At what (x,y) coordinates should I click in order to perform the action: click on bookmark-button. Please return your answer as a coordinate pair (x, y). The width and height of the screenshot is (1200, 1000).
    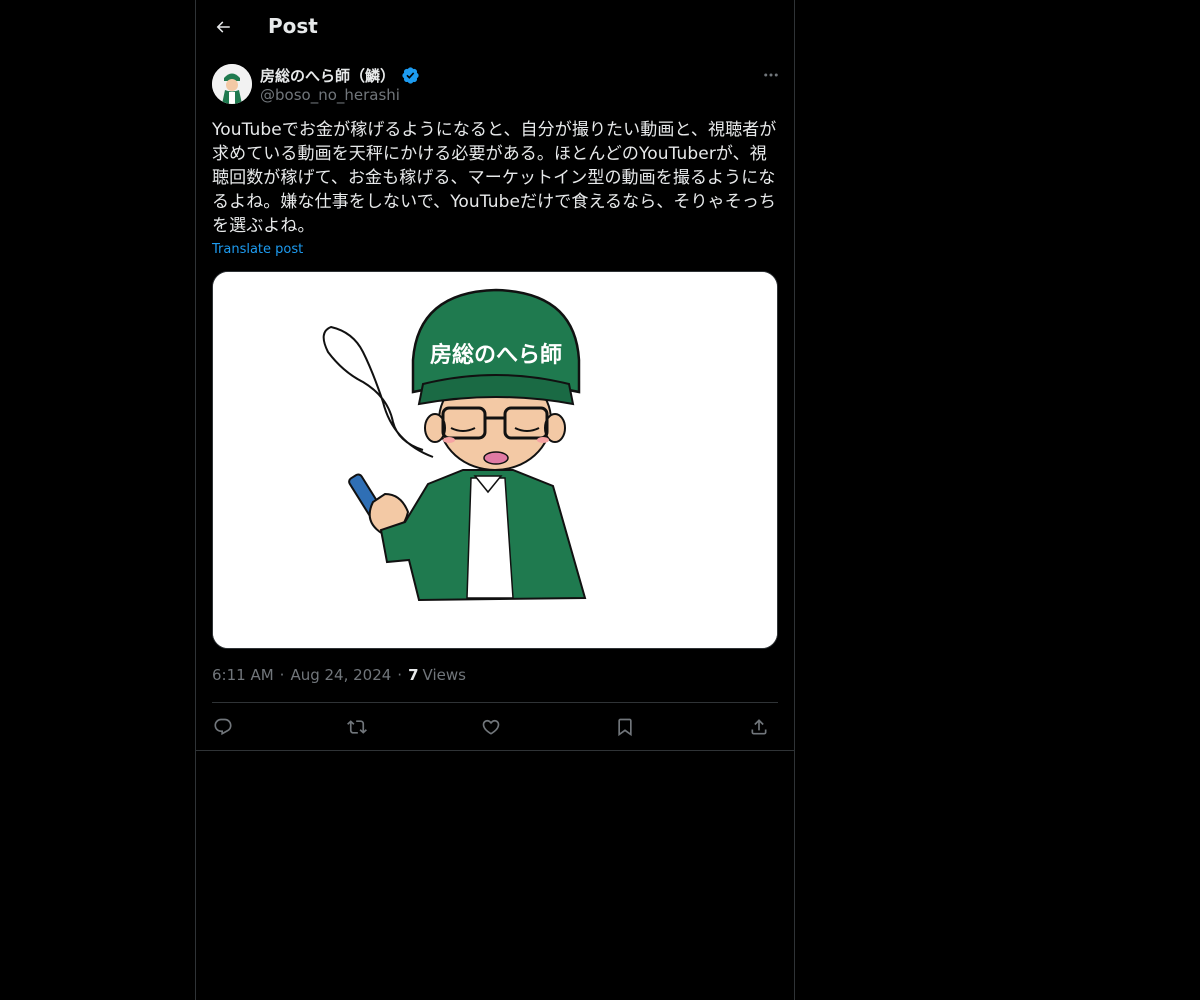
    Looking at the image, I should click on (625, 727).